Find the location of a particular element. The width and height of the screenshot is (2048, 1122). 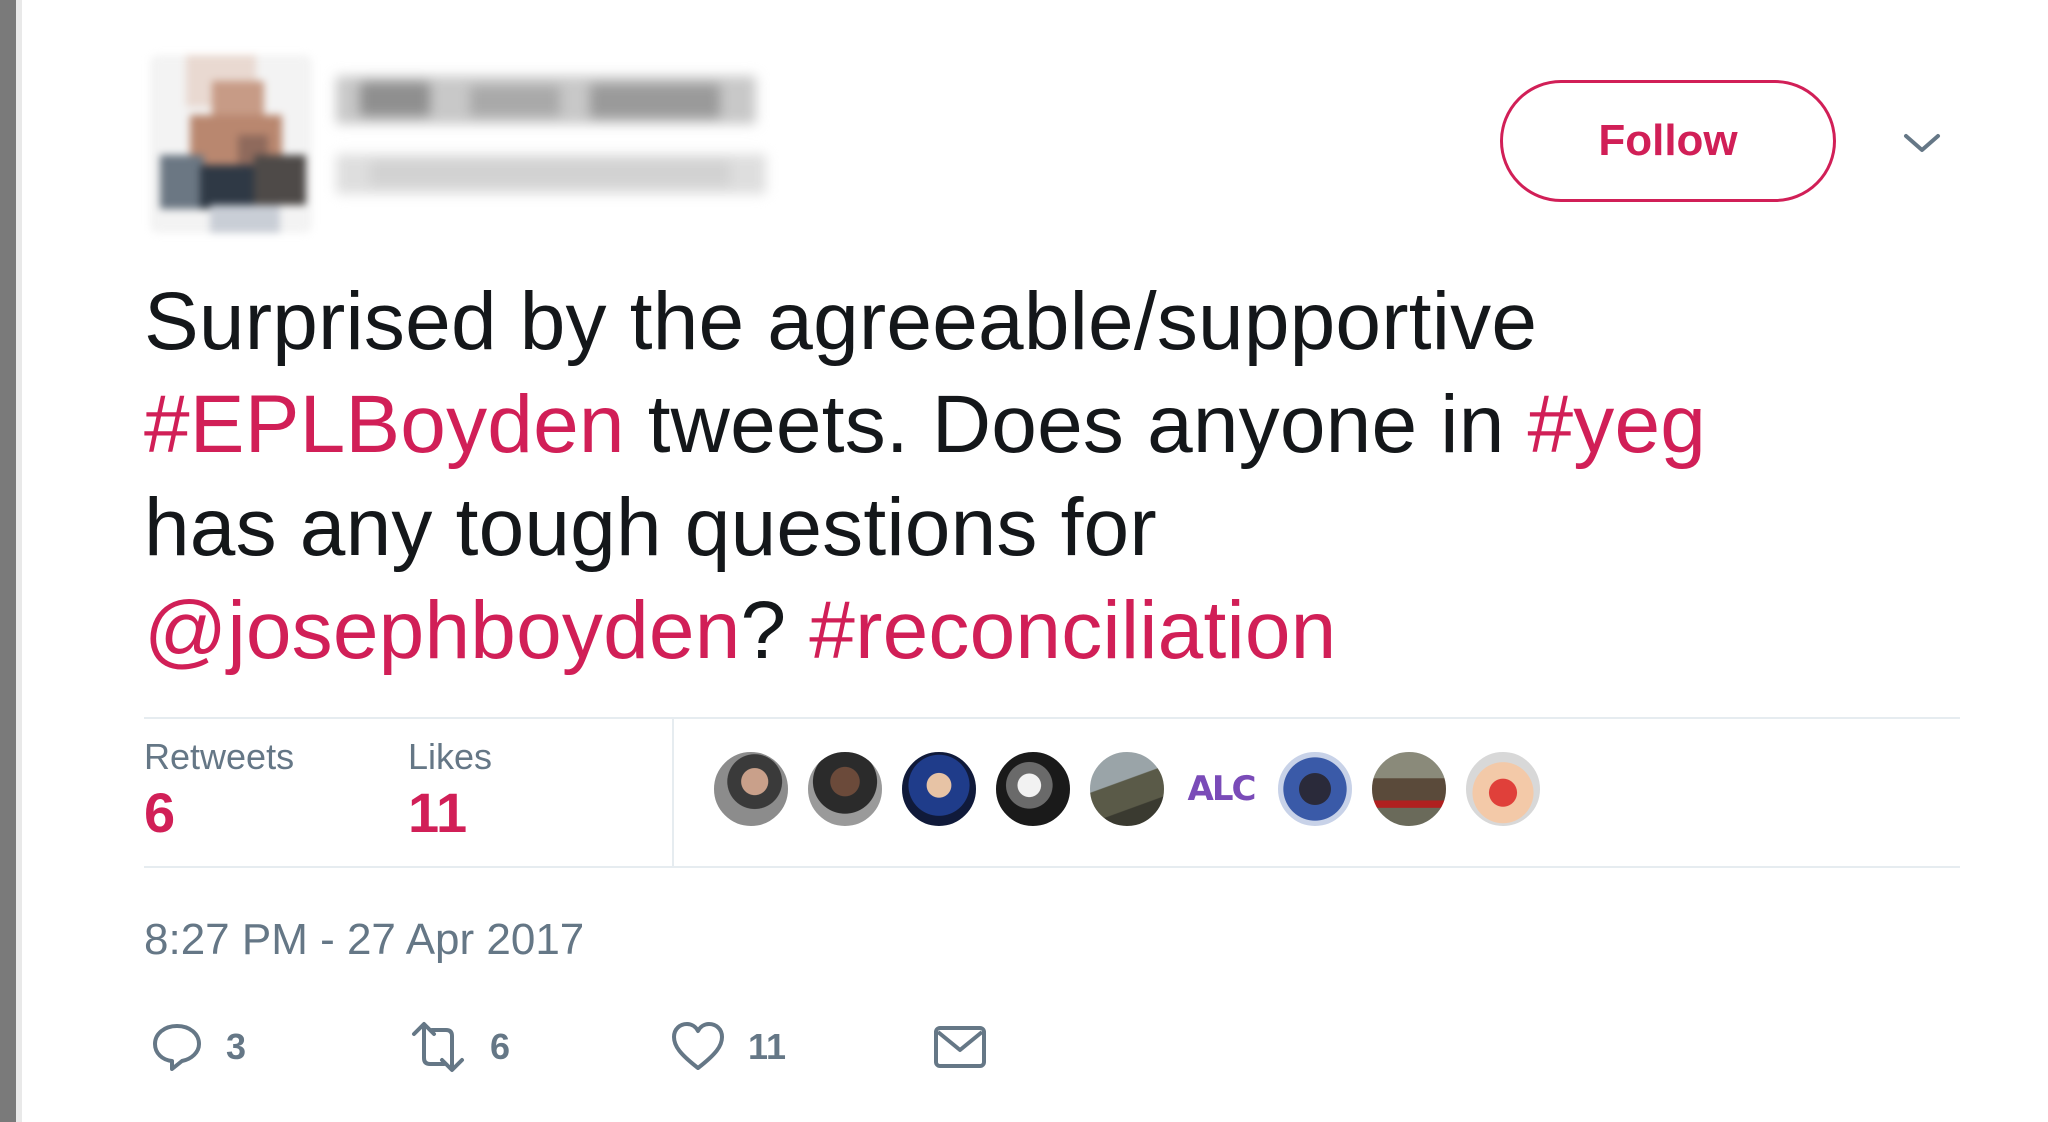

hashtag-link: #reconciliation is located at coordinates (1072, 630).